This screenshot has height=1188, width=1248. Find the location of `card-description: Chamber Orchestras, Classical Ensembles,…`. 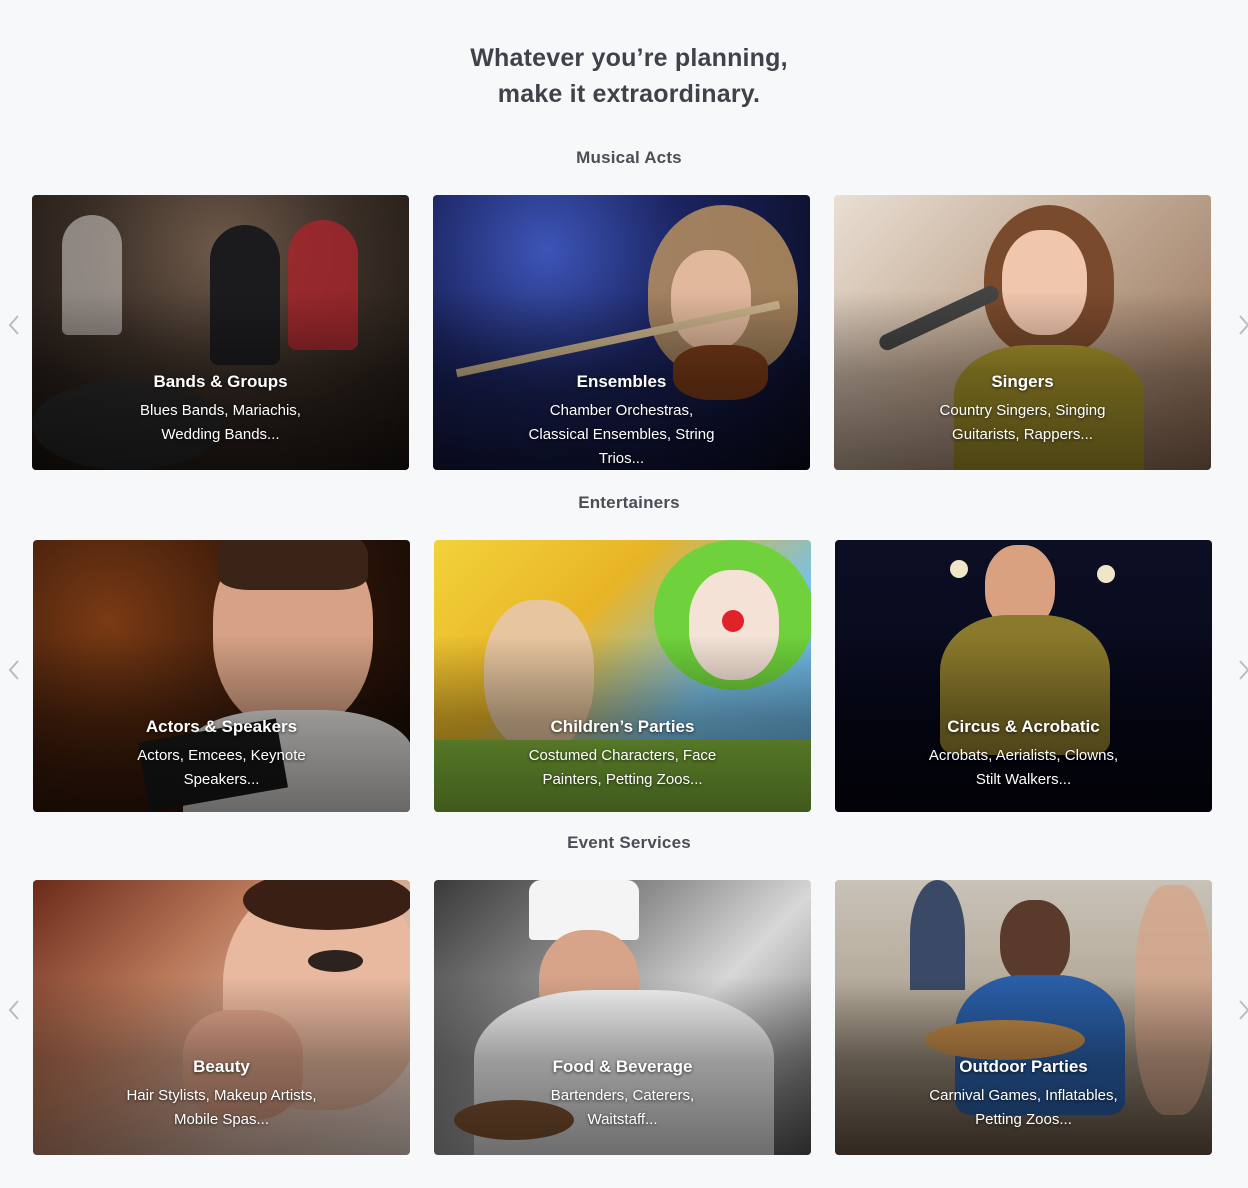

card-description: Chamber Orchestras, Classical Ensembles,… is located at coordinates (621, 434).